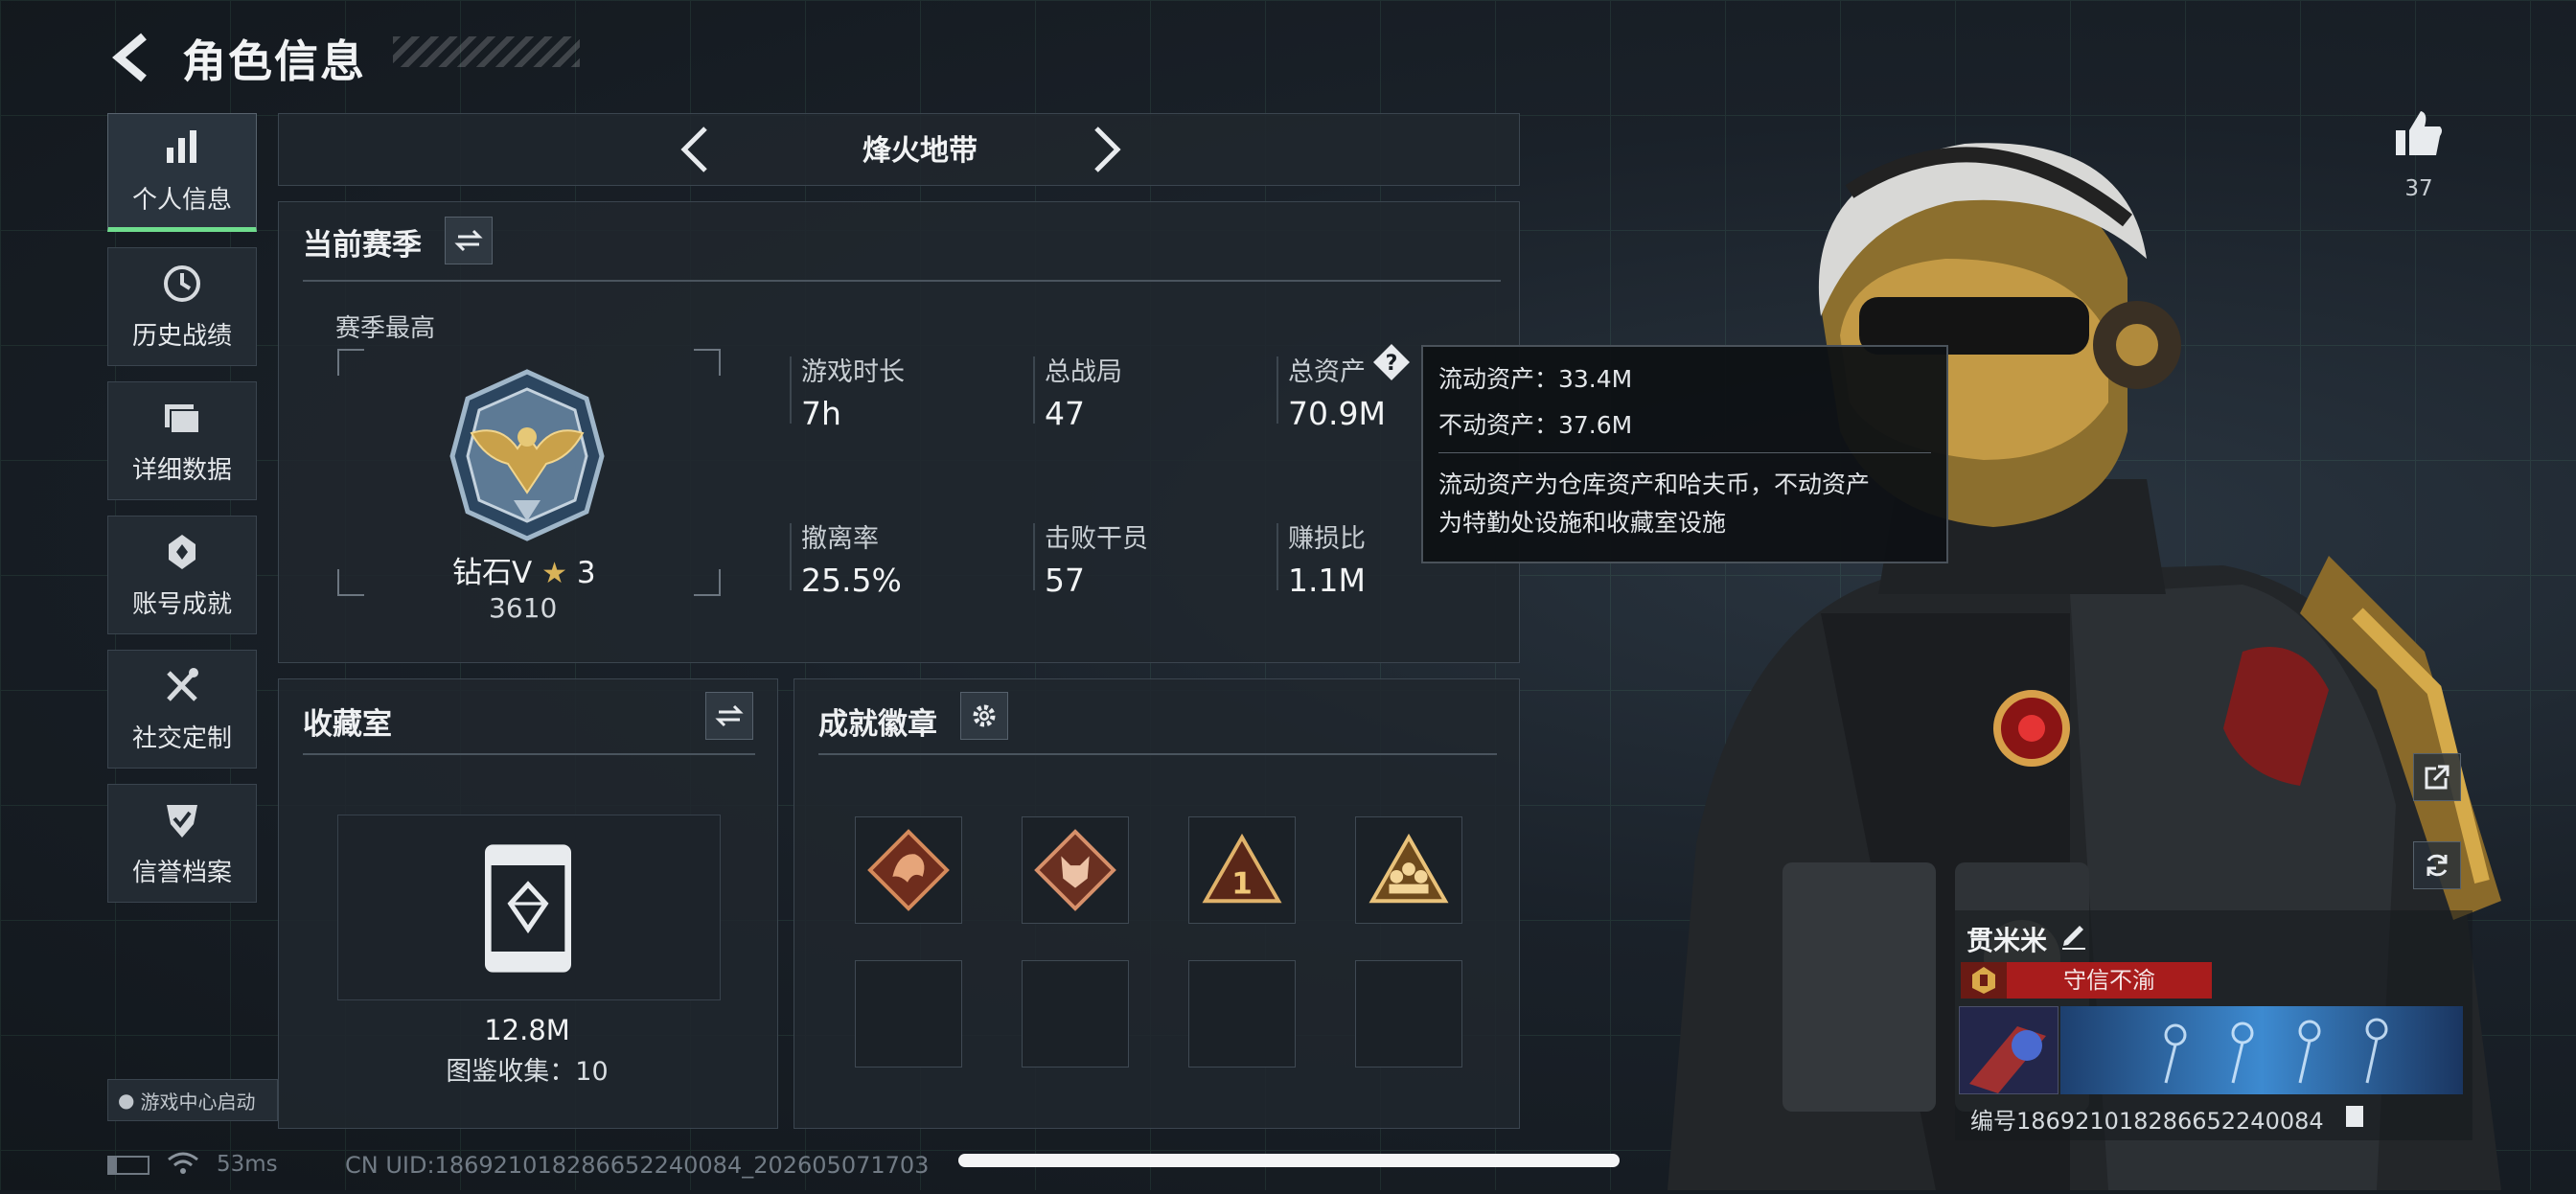  I want to click on player-name: 贯米米, so click(2007, 940).